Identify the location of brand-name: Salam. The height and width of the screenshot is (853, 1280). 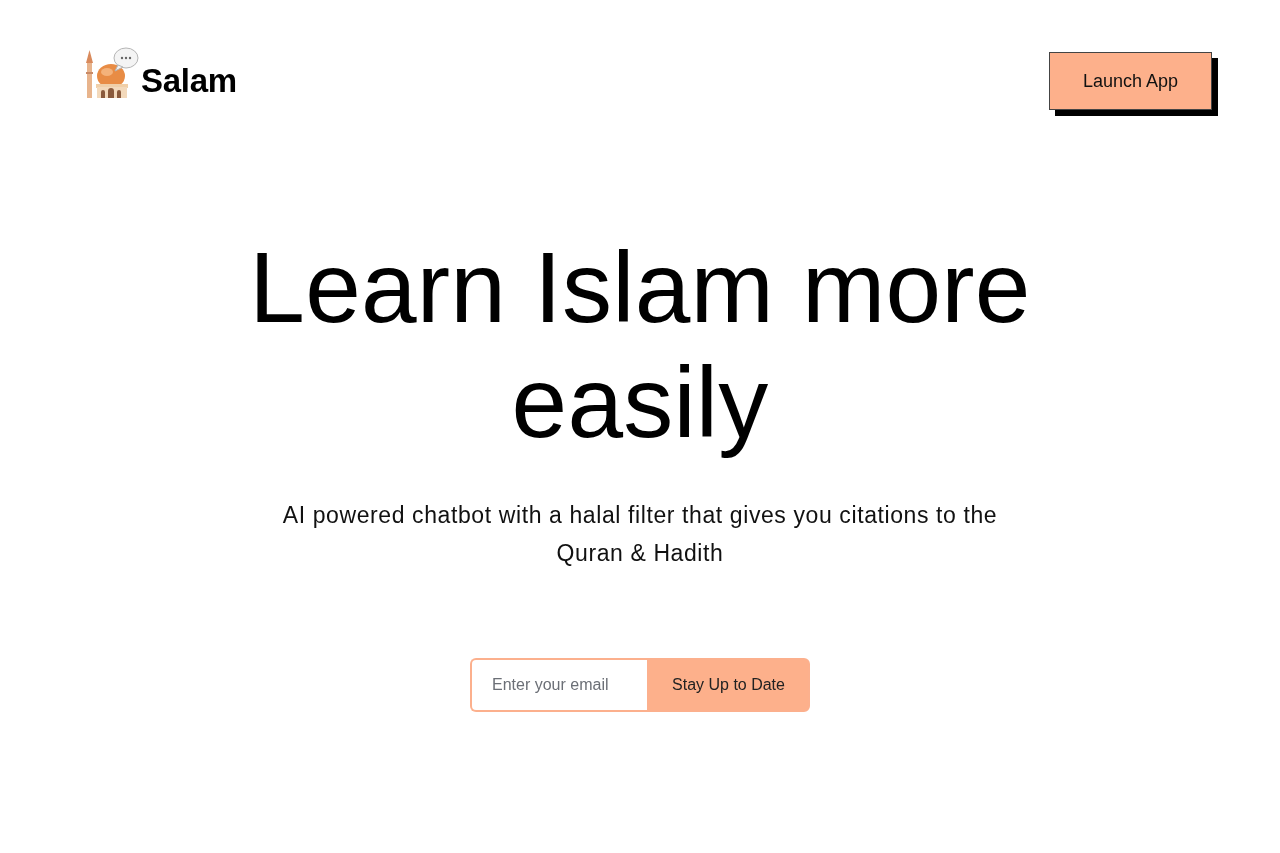
(189, 81).